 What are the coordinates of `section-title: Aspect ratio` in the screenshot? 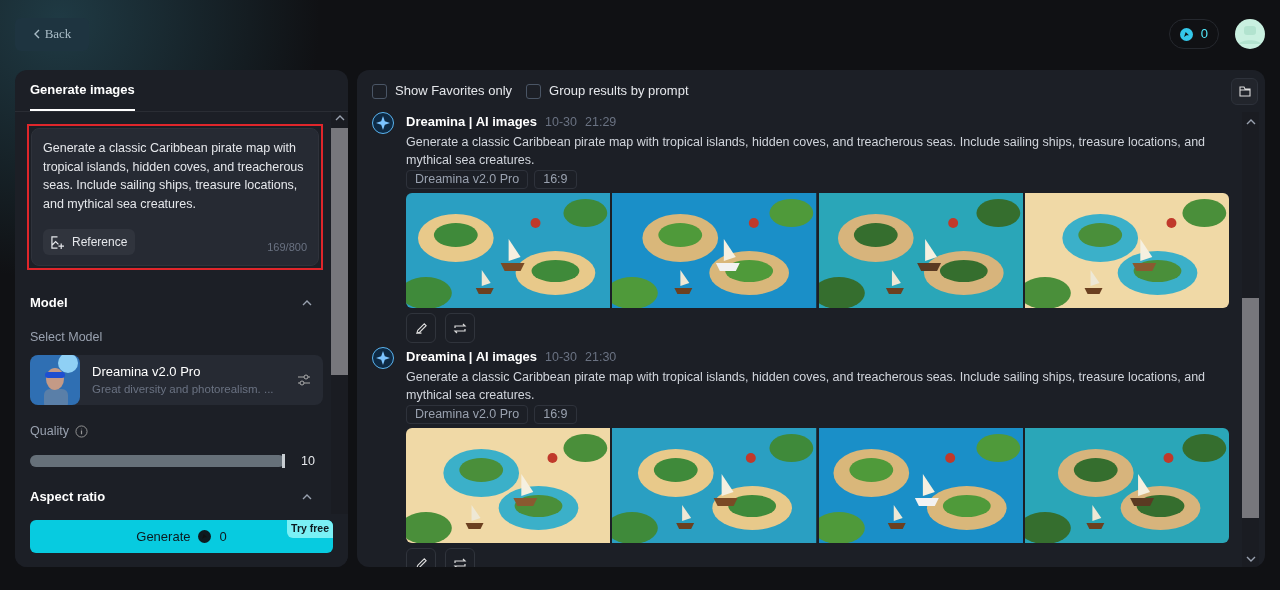 It's located at (68, 496).